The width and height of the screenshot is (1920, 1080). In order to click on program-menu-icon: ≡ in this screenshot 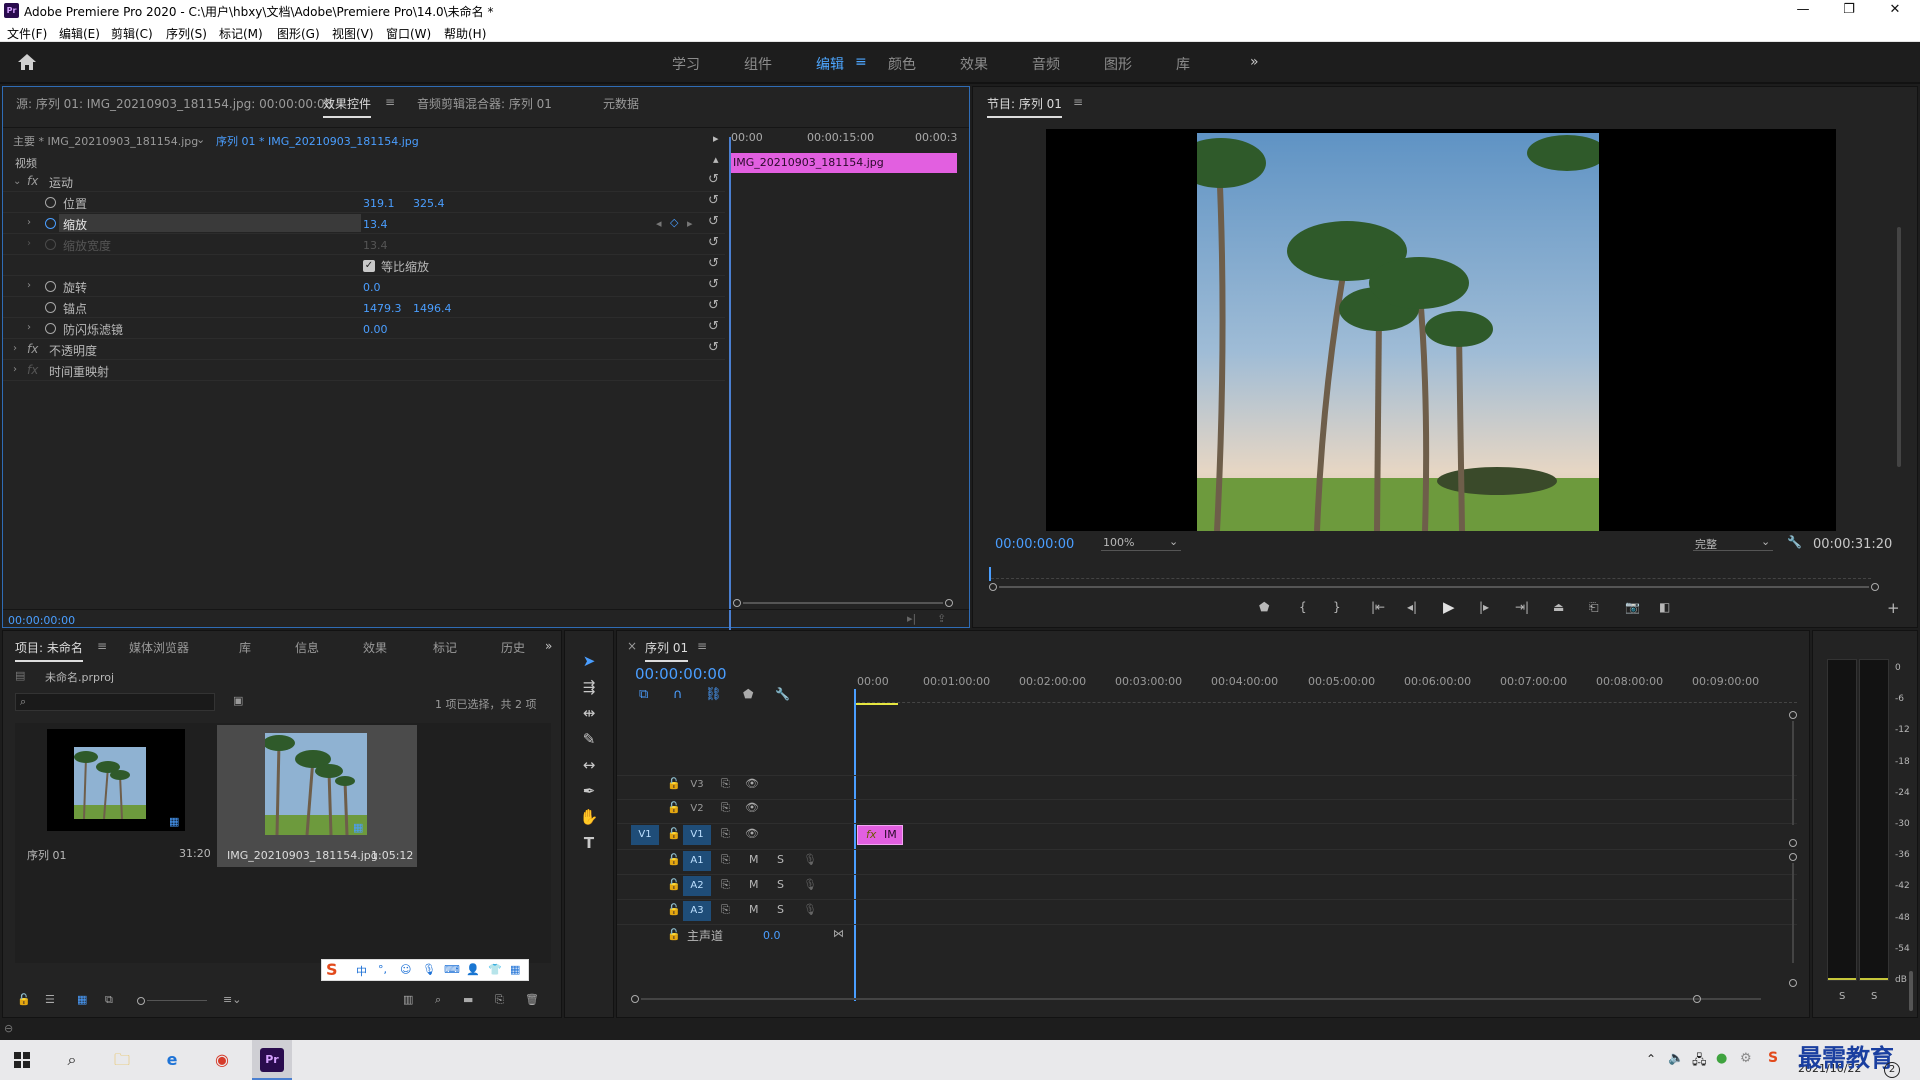, I will do `click(1078, 102)`.